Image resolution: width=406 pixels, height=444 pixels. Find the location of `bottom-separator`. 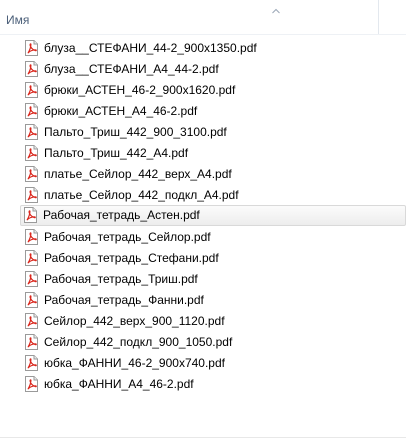

bottom-separator is located at coordinates (203, 437).